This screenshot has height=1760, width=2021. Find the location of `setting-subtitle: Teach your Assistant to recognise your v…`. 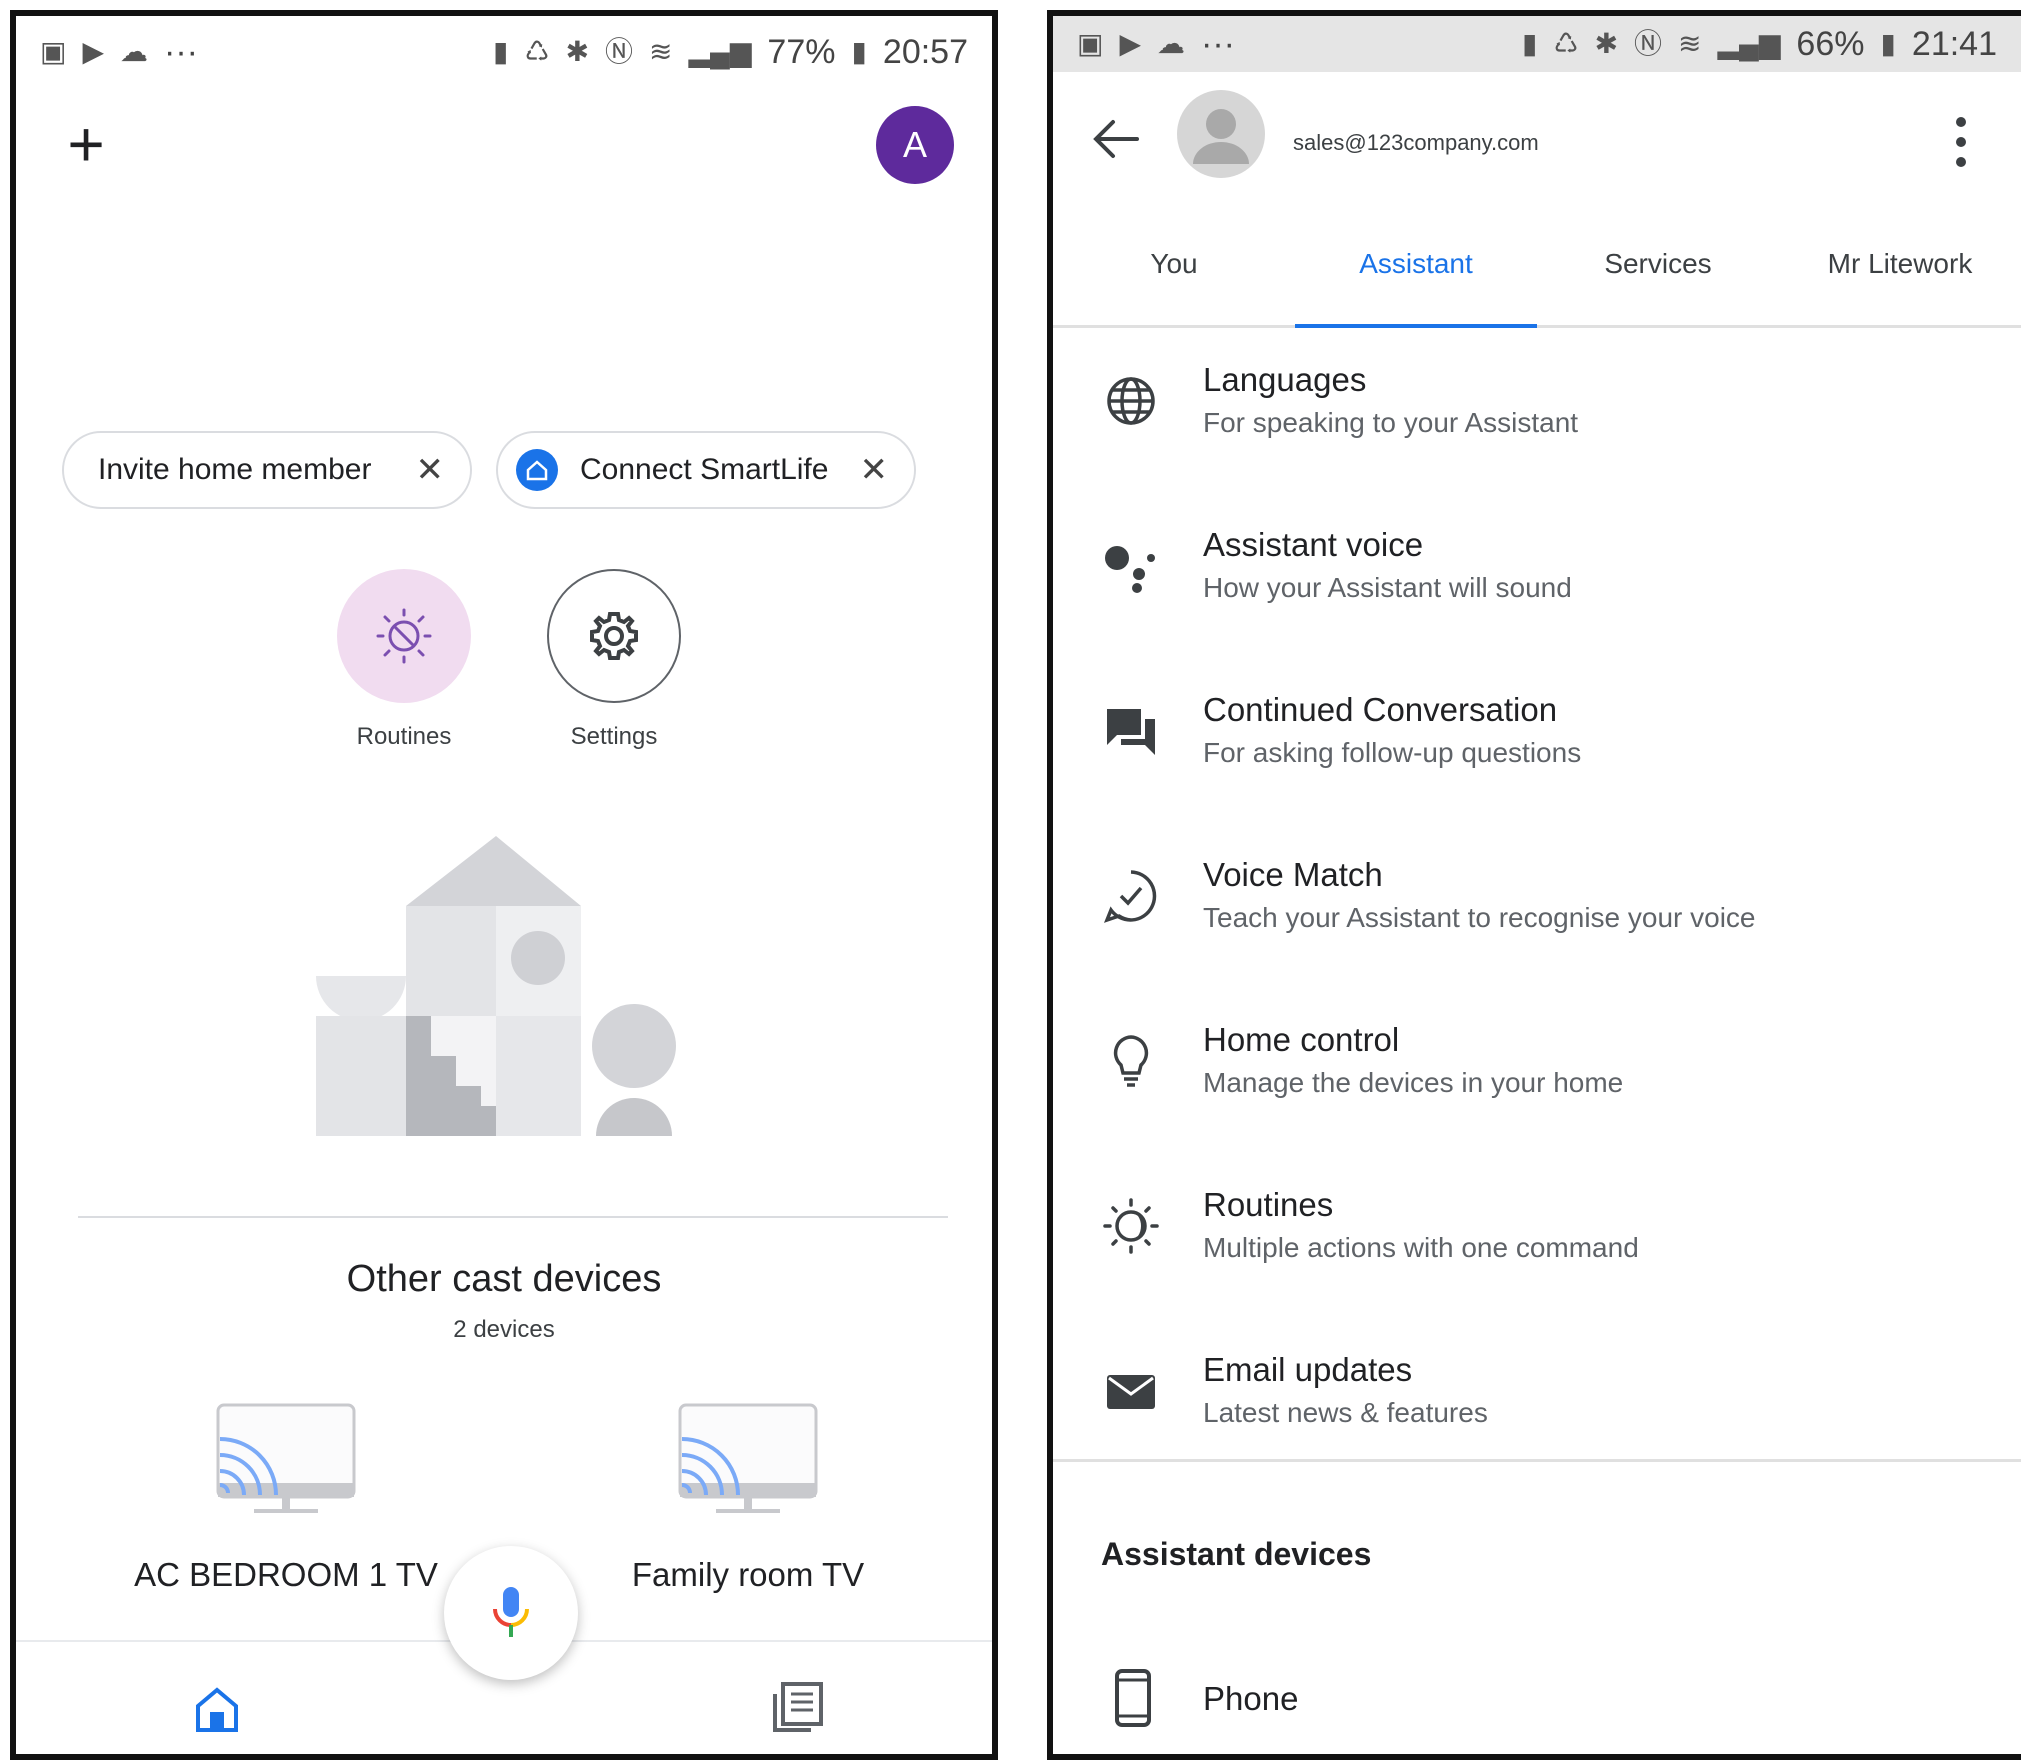

setting-subtitle: Teach your Assistant to recognise your v… is located at coordinates (1479, 917).